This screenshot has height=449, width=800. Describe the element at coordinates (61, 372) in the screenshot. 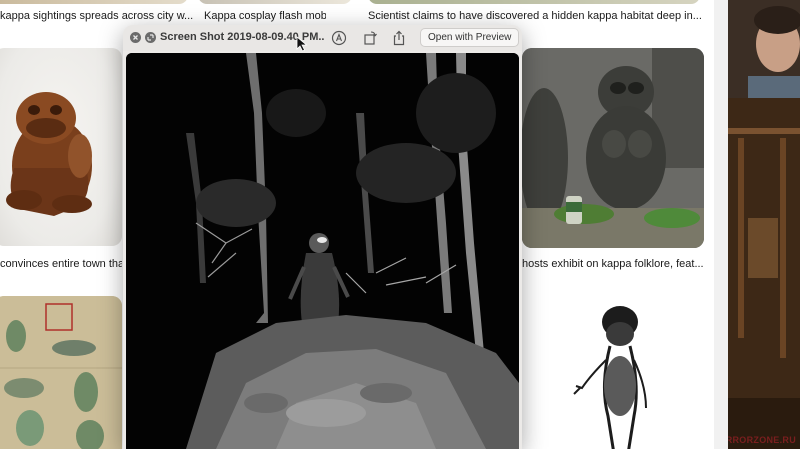

I see `scroll-illustration-image` at that location.